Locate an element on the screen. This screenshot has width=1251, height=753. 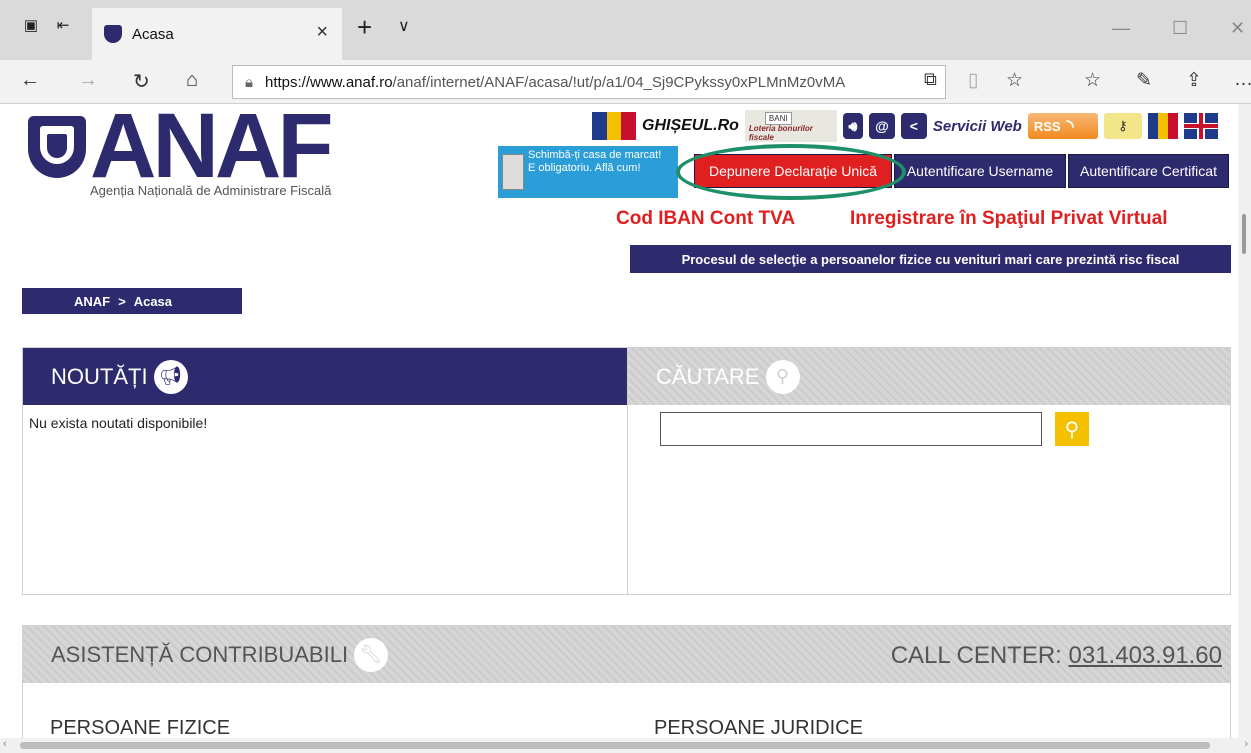
cod-iban-link: Cod IBAN Cont TVA is located at coordinates (705, 219).